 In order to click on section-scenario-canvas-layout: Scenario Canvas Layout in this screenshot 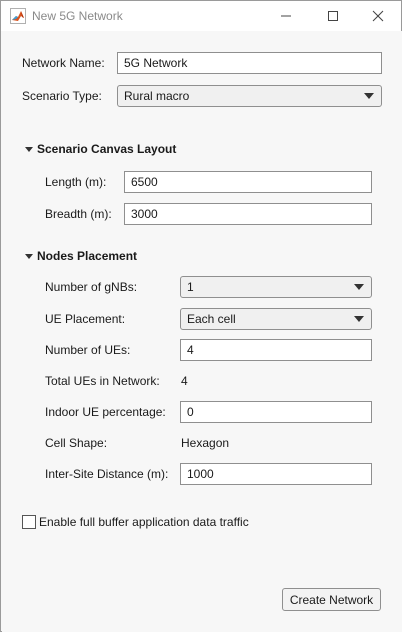, I will do `click(100, 149)`.